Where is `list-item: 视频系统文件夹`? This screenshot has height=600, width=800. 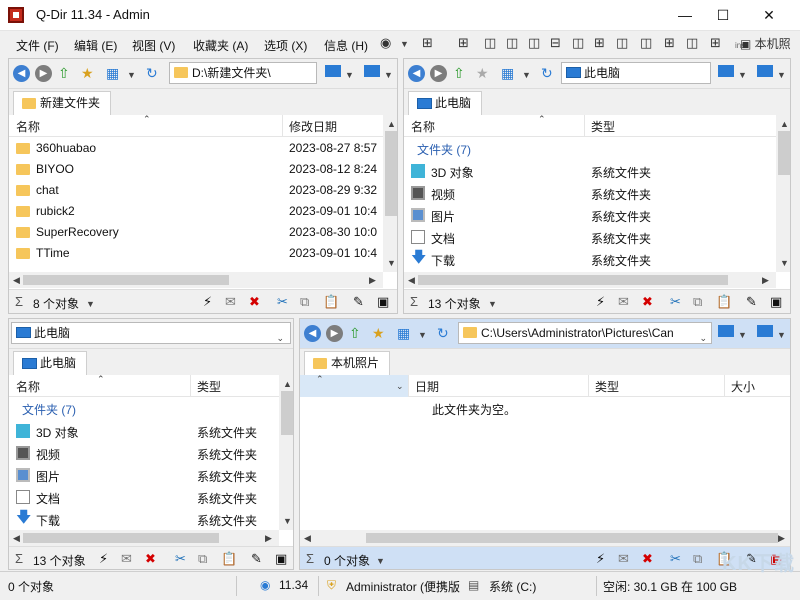 list-item: 视频系统文件夹 is located at coordinates (144, 453).